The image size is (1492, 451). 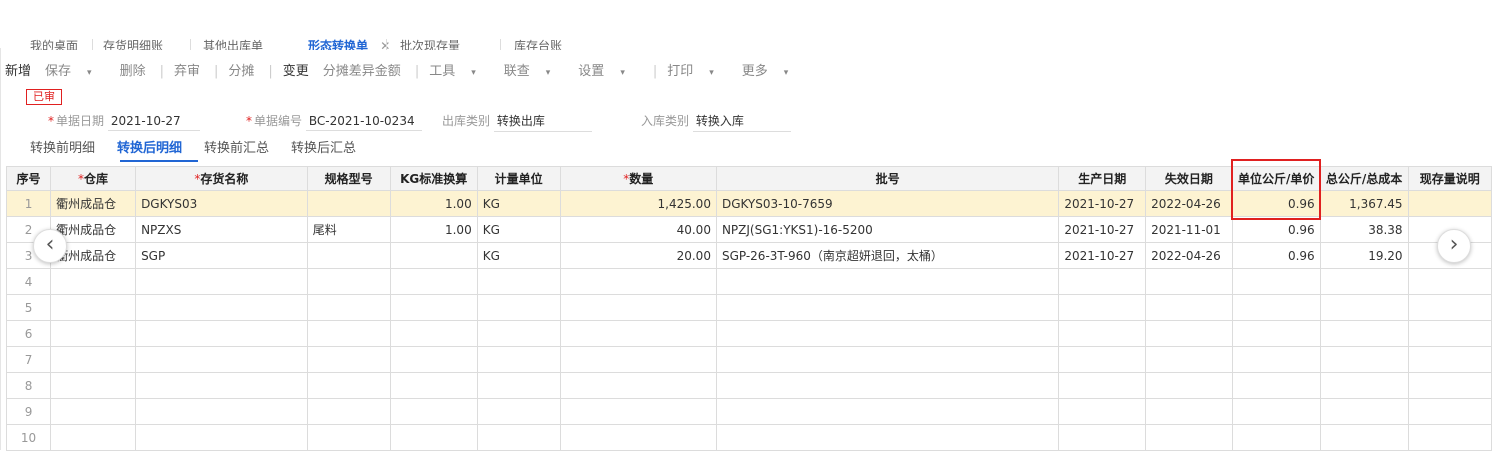 What do you see at coordinates (433, 178) in the screenshot?
I see `col-header: KG标准换算` at bounding box center [433, 178].